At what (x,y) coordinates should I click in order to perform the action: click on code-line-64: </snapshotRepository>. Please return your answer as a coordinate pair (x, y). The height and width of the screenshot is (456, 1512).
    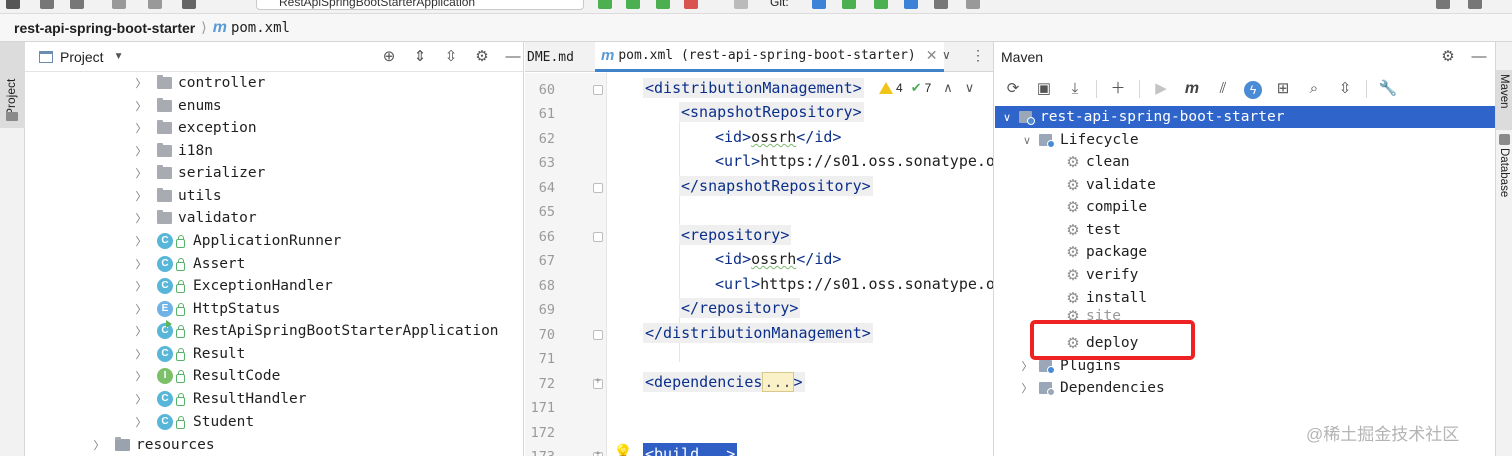
    Looking at the image, I should click on (776, 186).